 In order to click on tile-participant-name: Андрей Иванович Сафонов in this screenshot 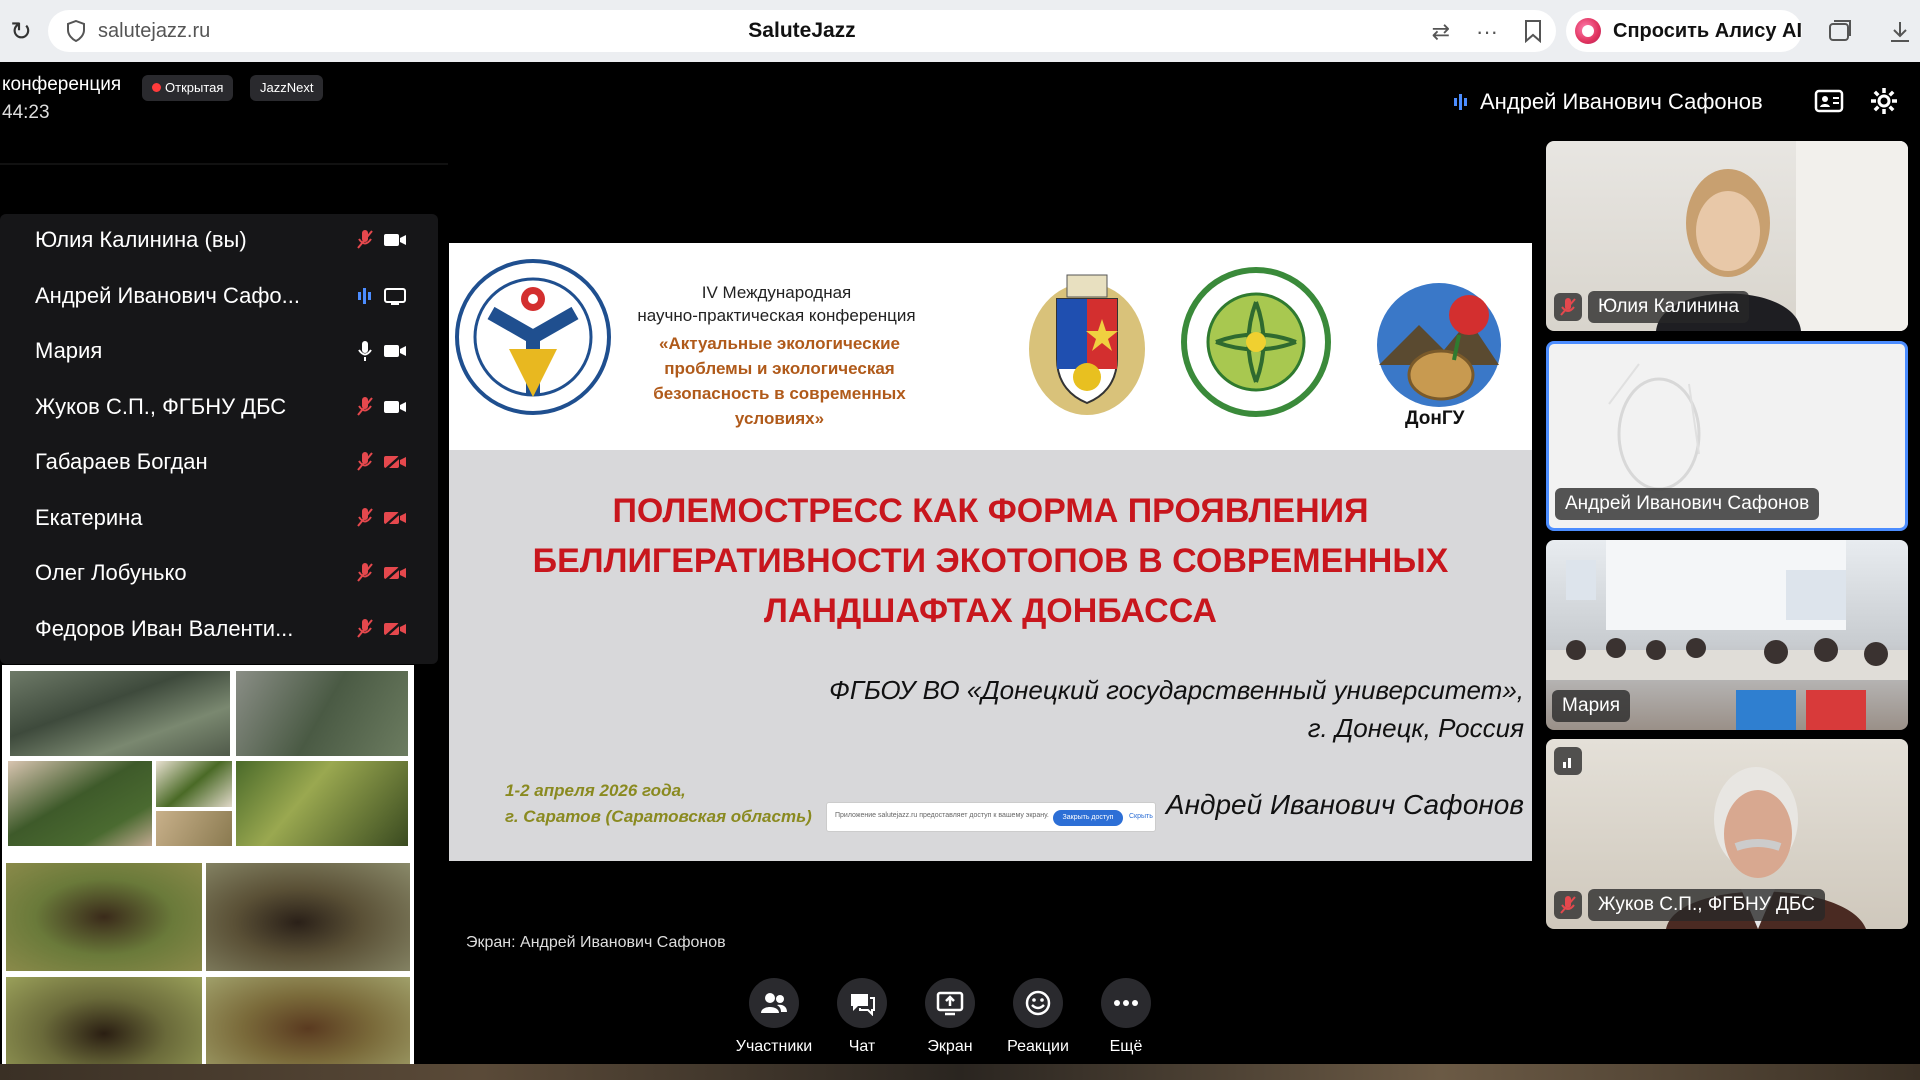, I will do `click(1687, 504)`.